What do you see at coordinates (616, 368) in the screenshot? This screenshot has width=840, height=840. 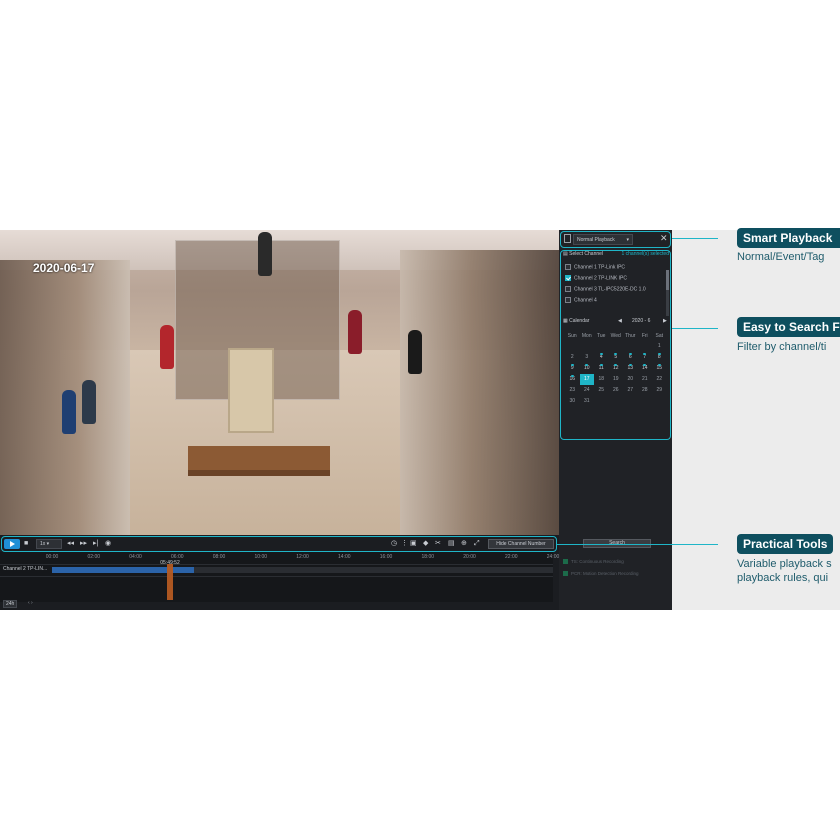 I see `calendar-day: 12` at bounding box center [616, 368].